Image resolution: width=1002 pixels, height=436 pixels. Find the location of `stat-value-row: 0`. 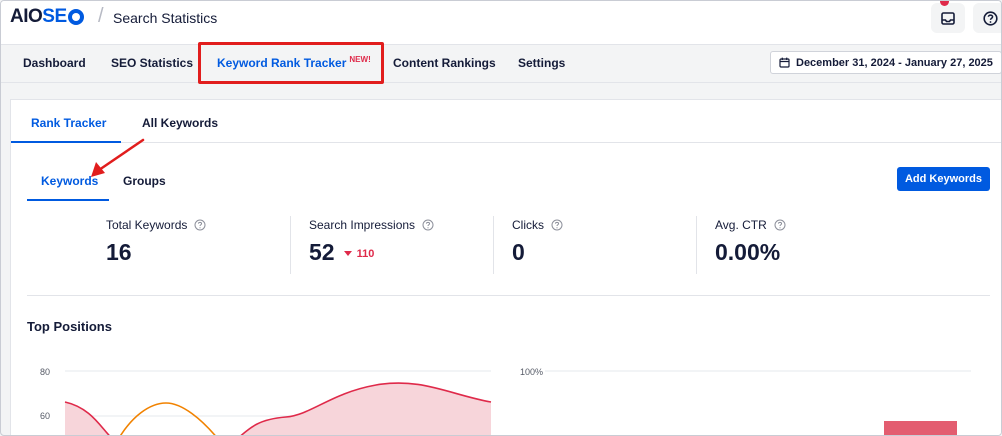

stat-value-row: 0 is located at coordinates (537, 252).